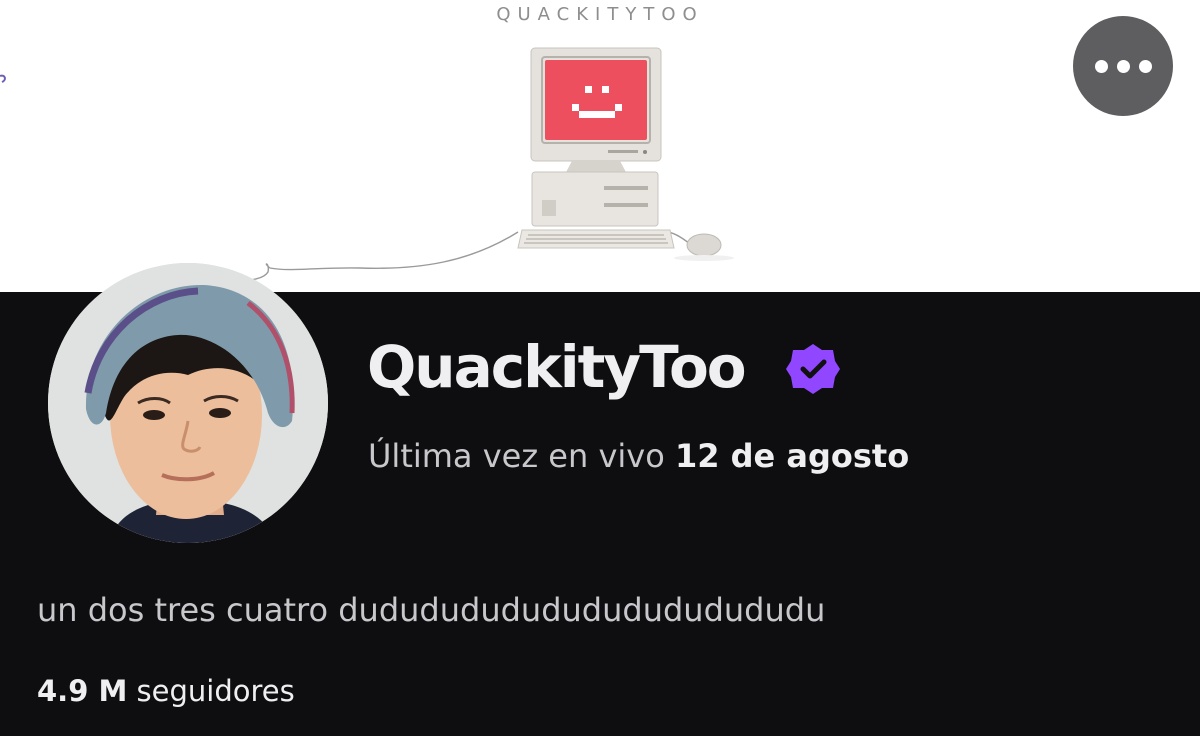  I want to click on last-live-date: 12 de agosto, so click(792, 456).